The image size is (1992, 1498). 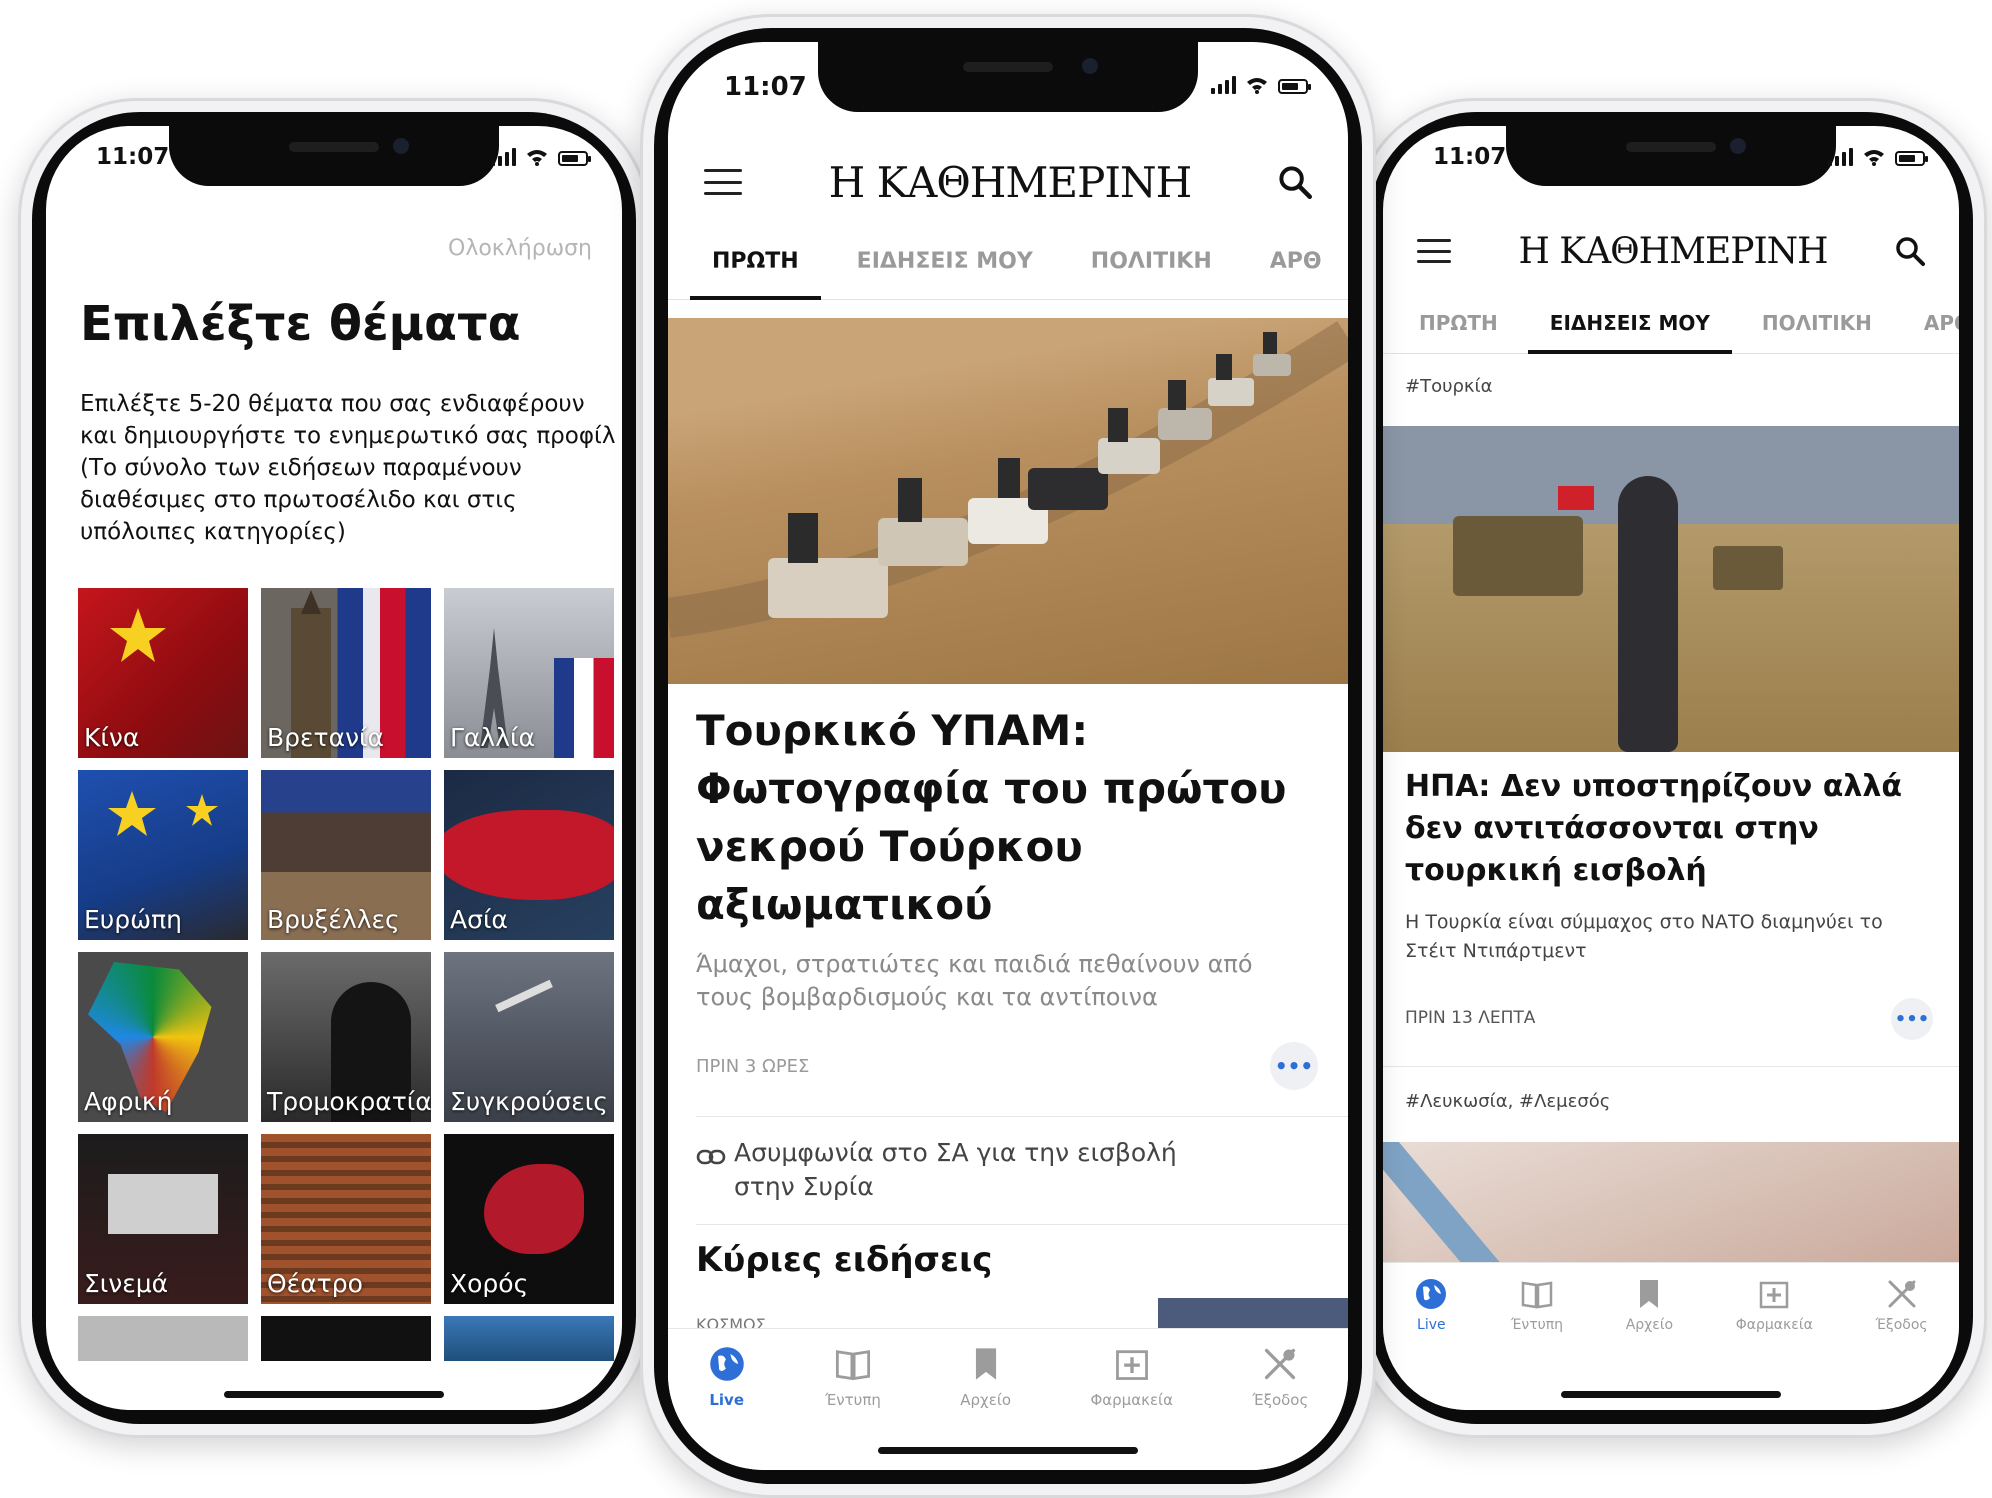 I want to click on cutlery-icon, so click(x=1902, y=1294).